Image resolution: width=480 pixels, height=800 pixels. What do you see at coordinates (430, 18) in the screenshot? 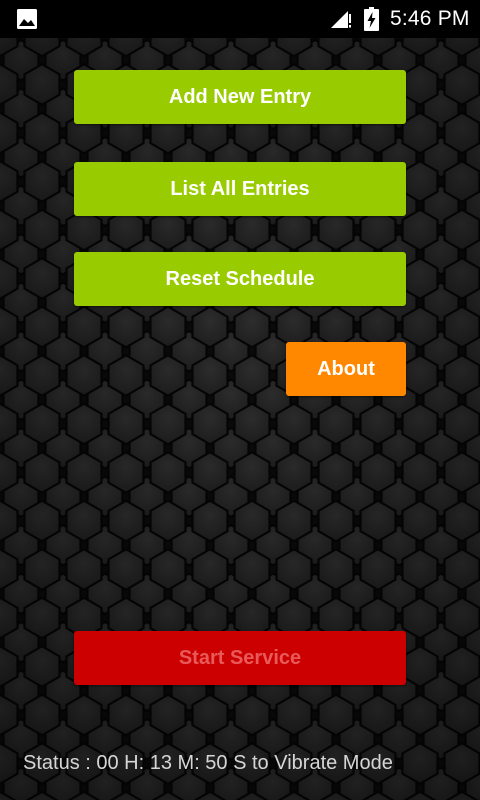
I see `clock: 5:46 PM` at bounding box center [430, 18].